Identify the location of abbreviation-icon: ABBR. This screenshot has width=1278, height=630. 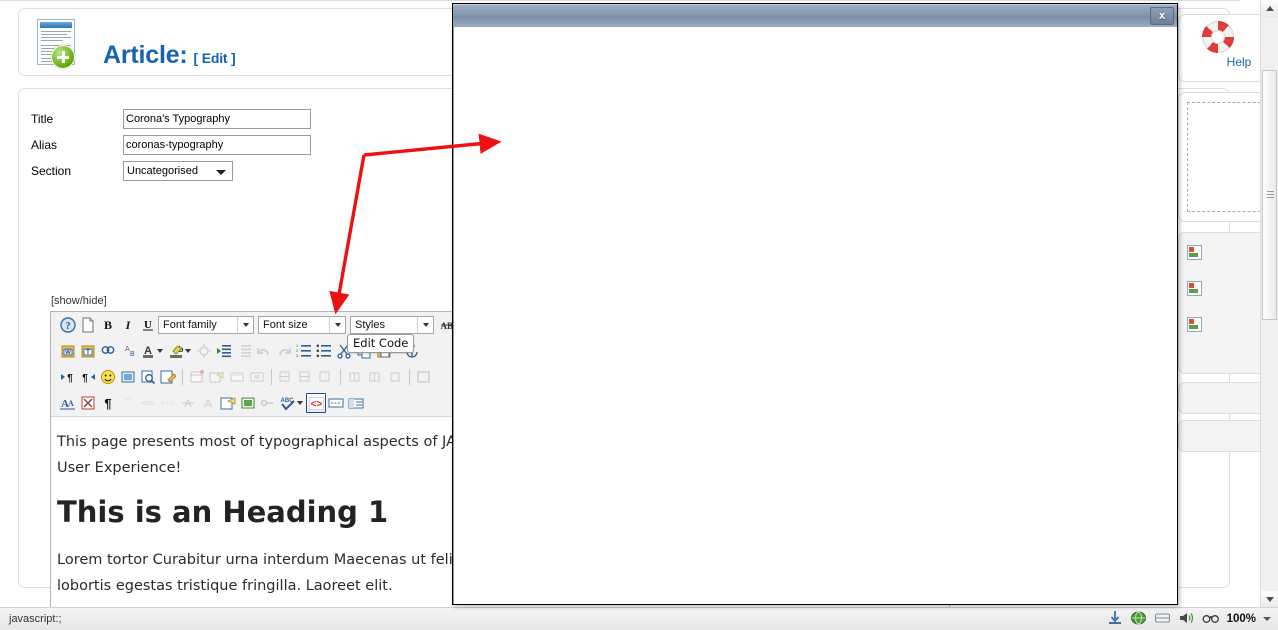
(148, 403).